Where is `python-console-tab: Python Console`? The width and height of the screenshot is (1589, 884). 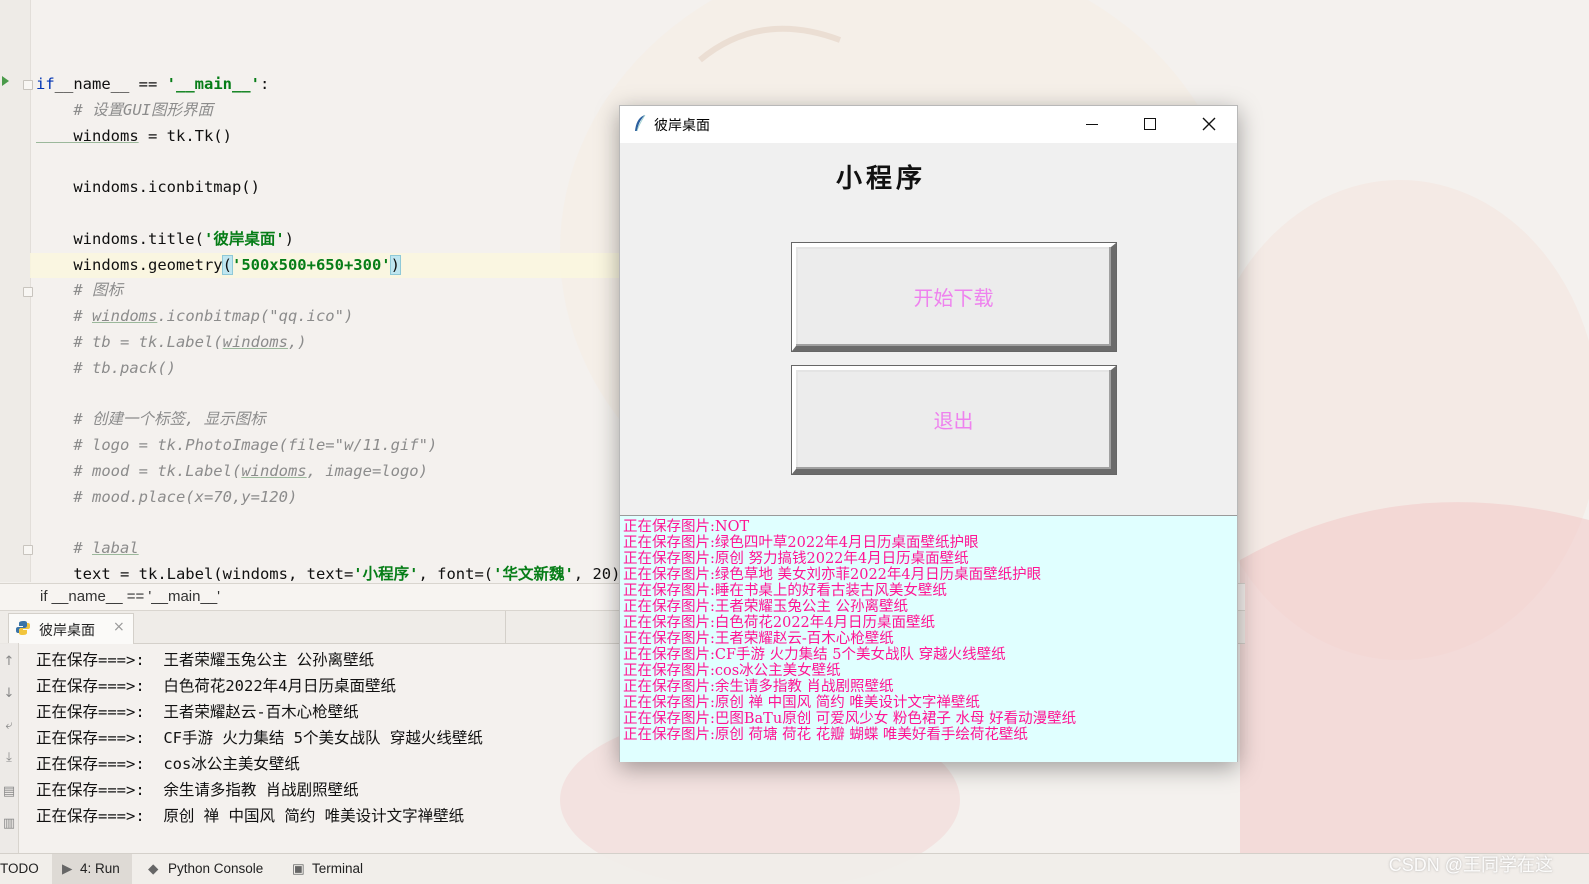 python-console-tab: Python Console is located at coordinates (215, 868).